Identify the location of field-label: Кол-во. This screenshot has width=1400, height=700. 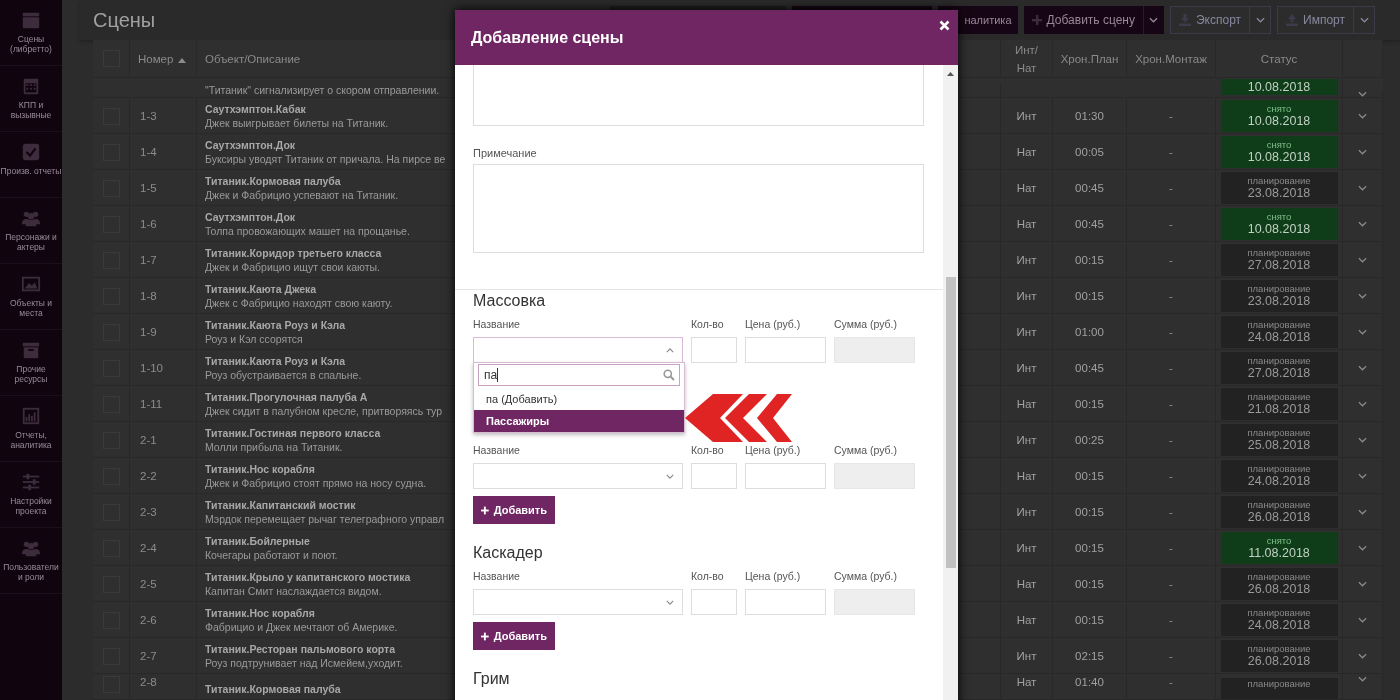
(708, 324).